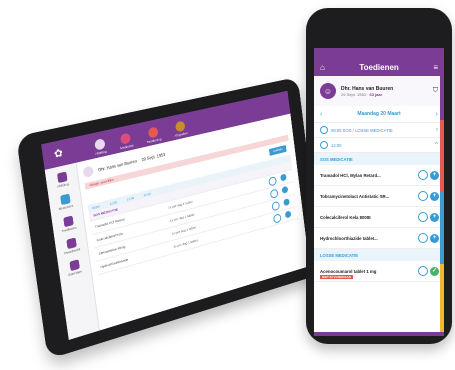  I want to click on time-slot-row: 08:00 SOS / LOSSE MEDICATIE ›, so click(379, 130).